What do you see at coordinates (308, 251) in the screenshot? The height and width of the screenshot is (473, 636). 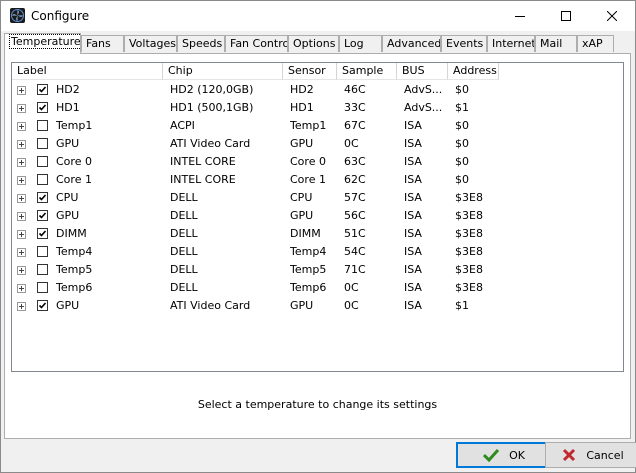 I see `cell-sensor: Temp4` at bounding box center [308, 251].